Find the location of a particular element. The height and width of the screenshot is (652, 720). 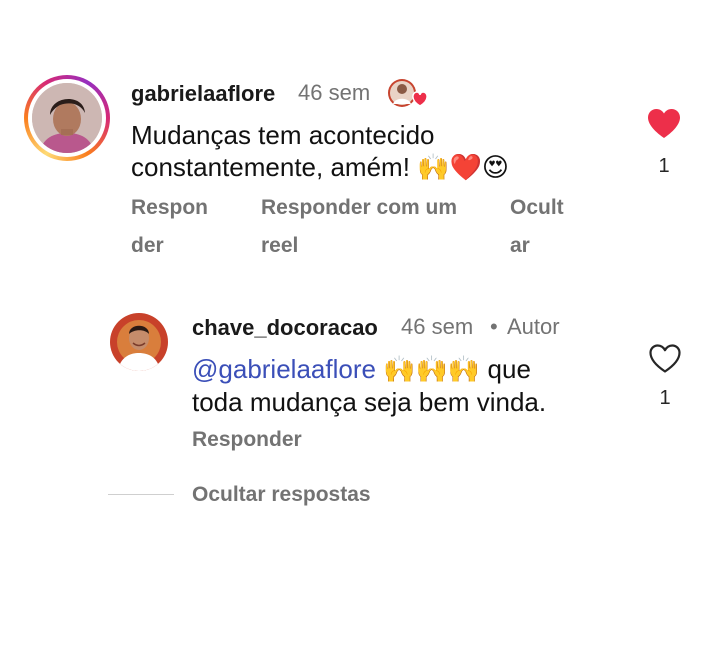

hide-button: Ocult ar is located at coordinates (537, 227).